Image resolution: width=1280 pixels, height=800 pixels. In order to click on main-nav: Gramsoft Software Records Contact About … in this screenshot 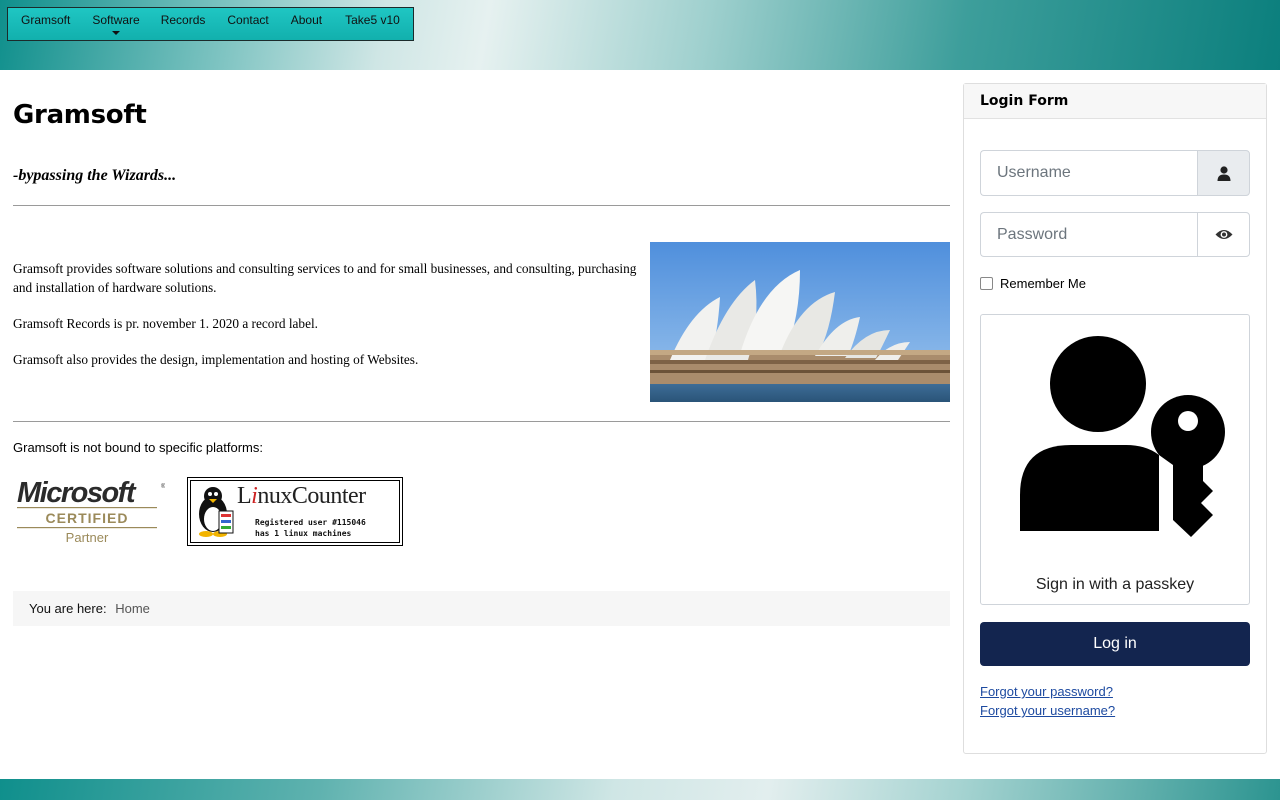, I will do `click(210, 24)`.